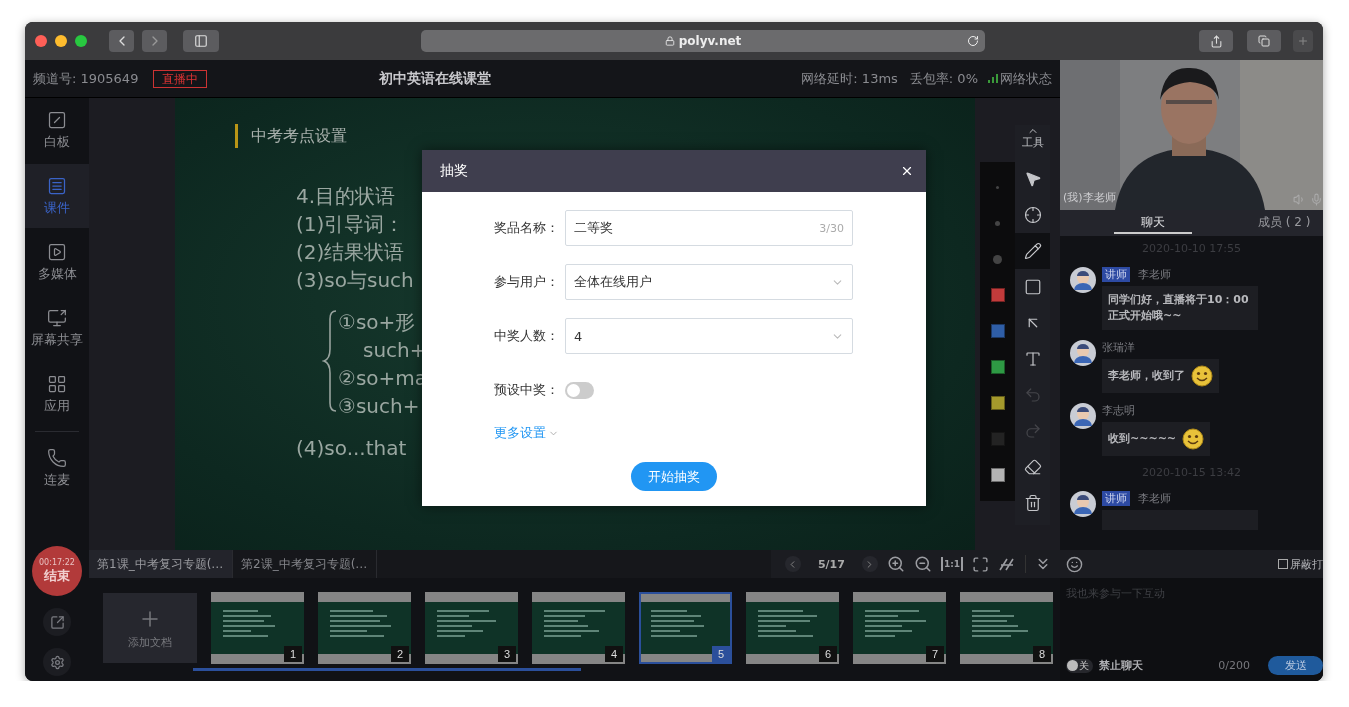 Image resolution: width=1349 pixels, height=707 pixels. What do you see at coordinates (1032, 179) in the screenshot?
I see `pointer-icon` at bounding box center [1032, 179].